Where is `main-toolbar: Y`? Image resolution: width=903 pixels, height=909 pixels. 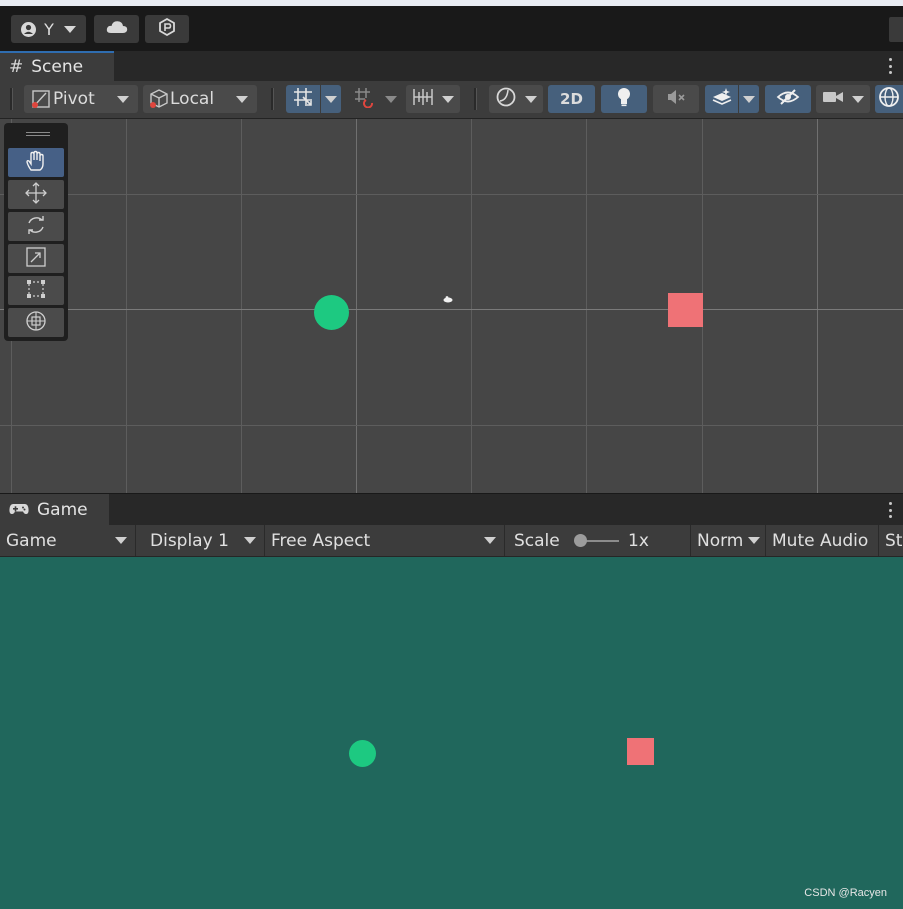 main-toolbar: Y is located at coordinates (451, 28).